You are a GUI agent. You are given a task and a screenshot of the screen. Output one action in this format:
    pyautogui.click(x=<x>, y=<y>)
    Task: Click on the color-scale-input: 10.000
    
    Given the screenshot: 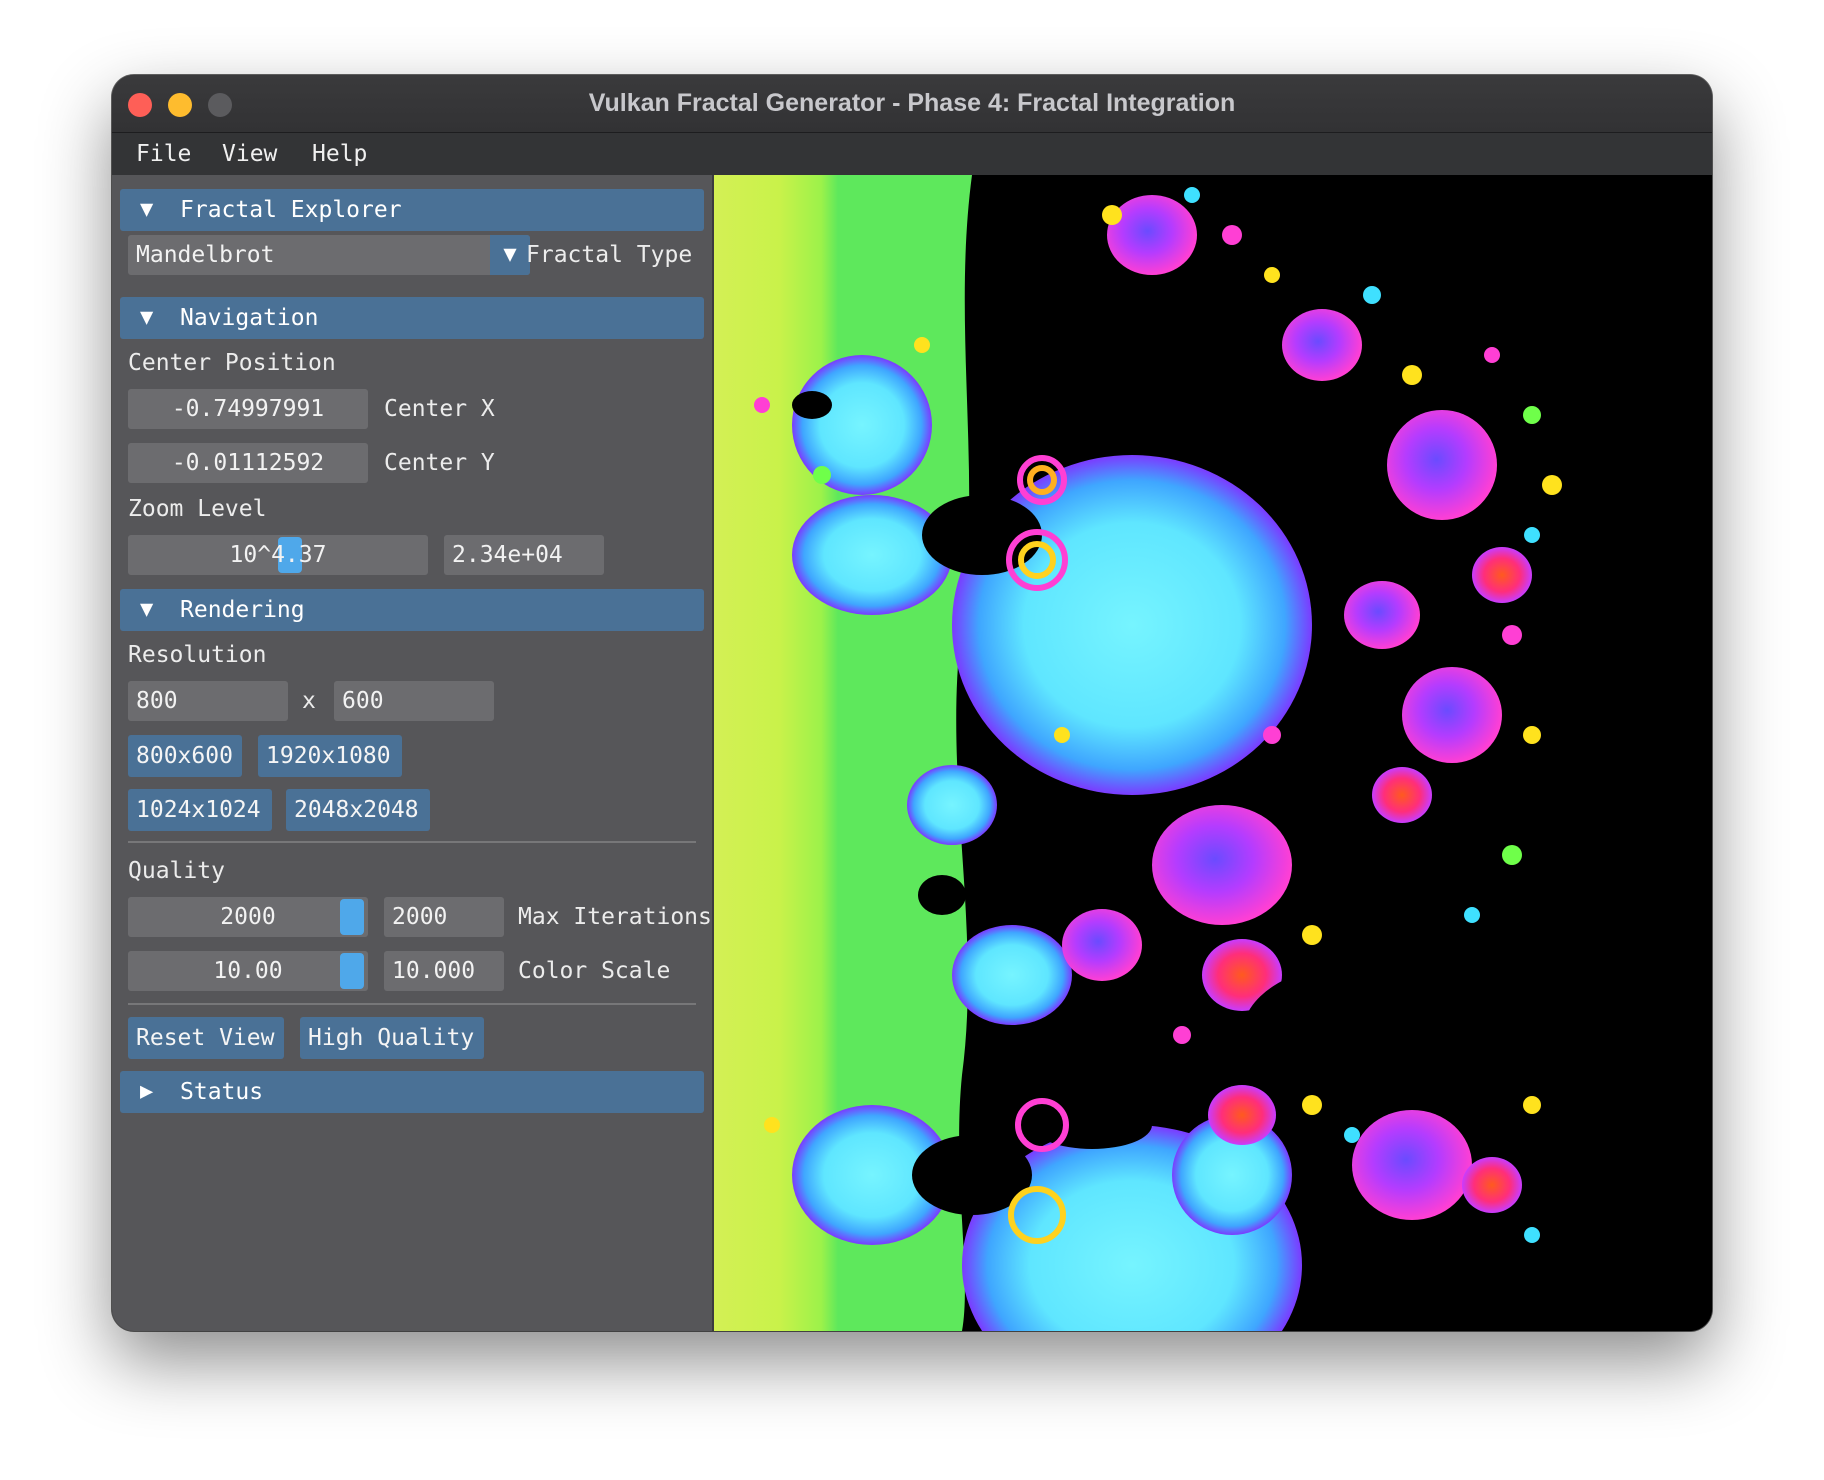 What is the action you would take?
    pyautogui.click(x=444, y=971)
    